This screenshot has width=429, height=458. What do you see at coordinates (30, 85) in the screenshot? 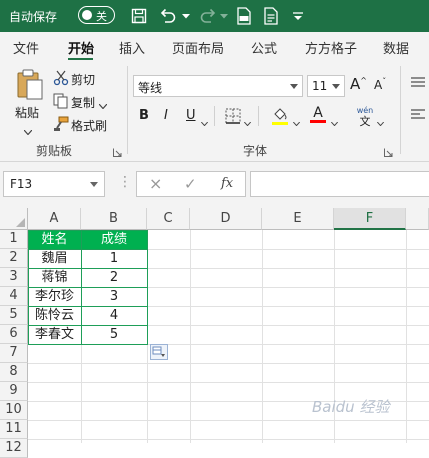
I see `paste-icon` at bounding box center [30, 85].